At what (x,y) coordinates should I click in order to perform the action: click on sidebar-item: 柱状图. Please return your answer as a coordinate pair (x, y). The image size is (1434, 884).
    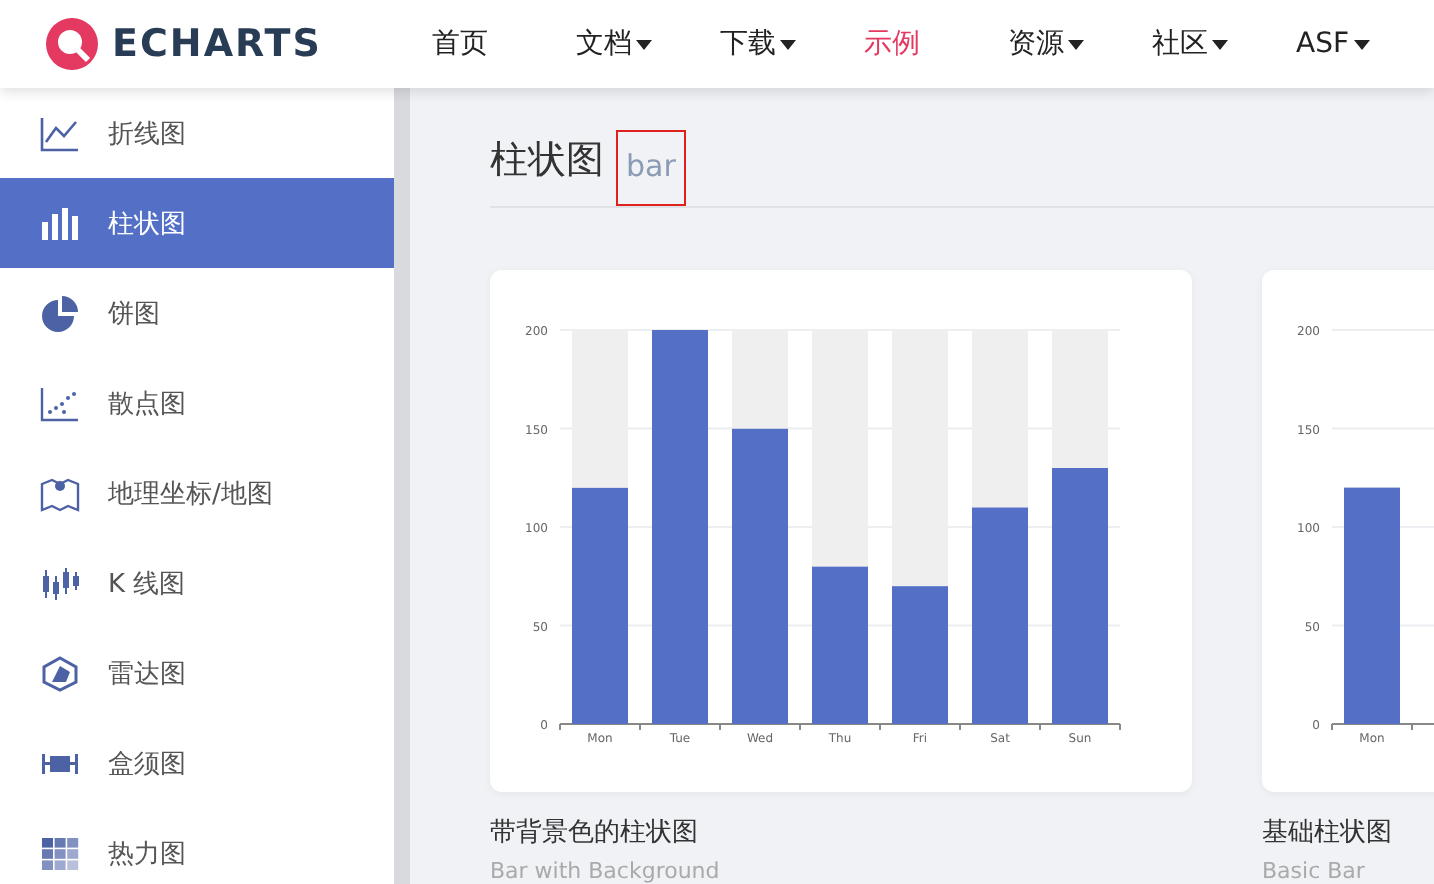
    Looking at the image, I should click on (197, 223).